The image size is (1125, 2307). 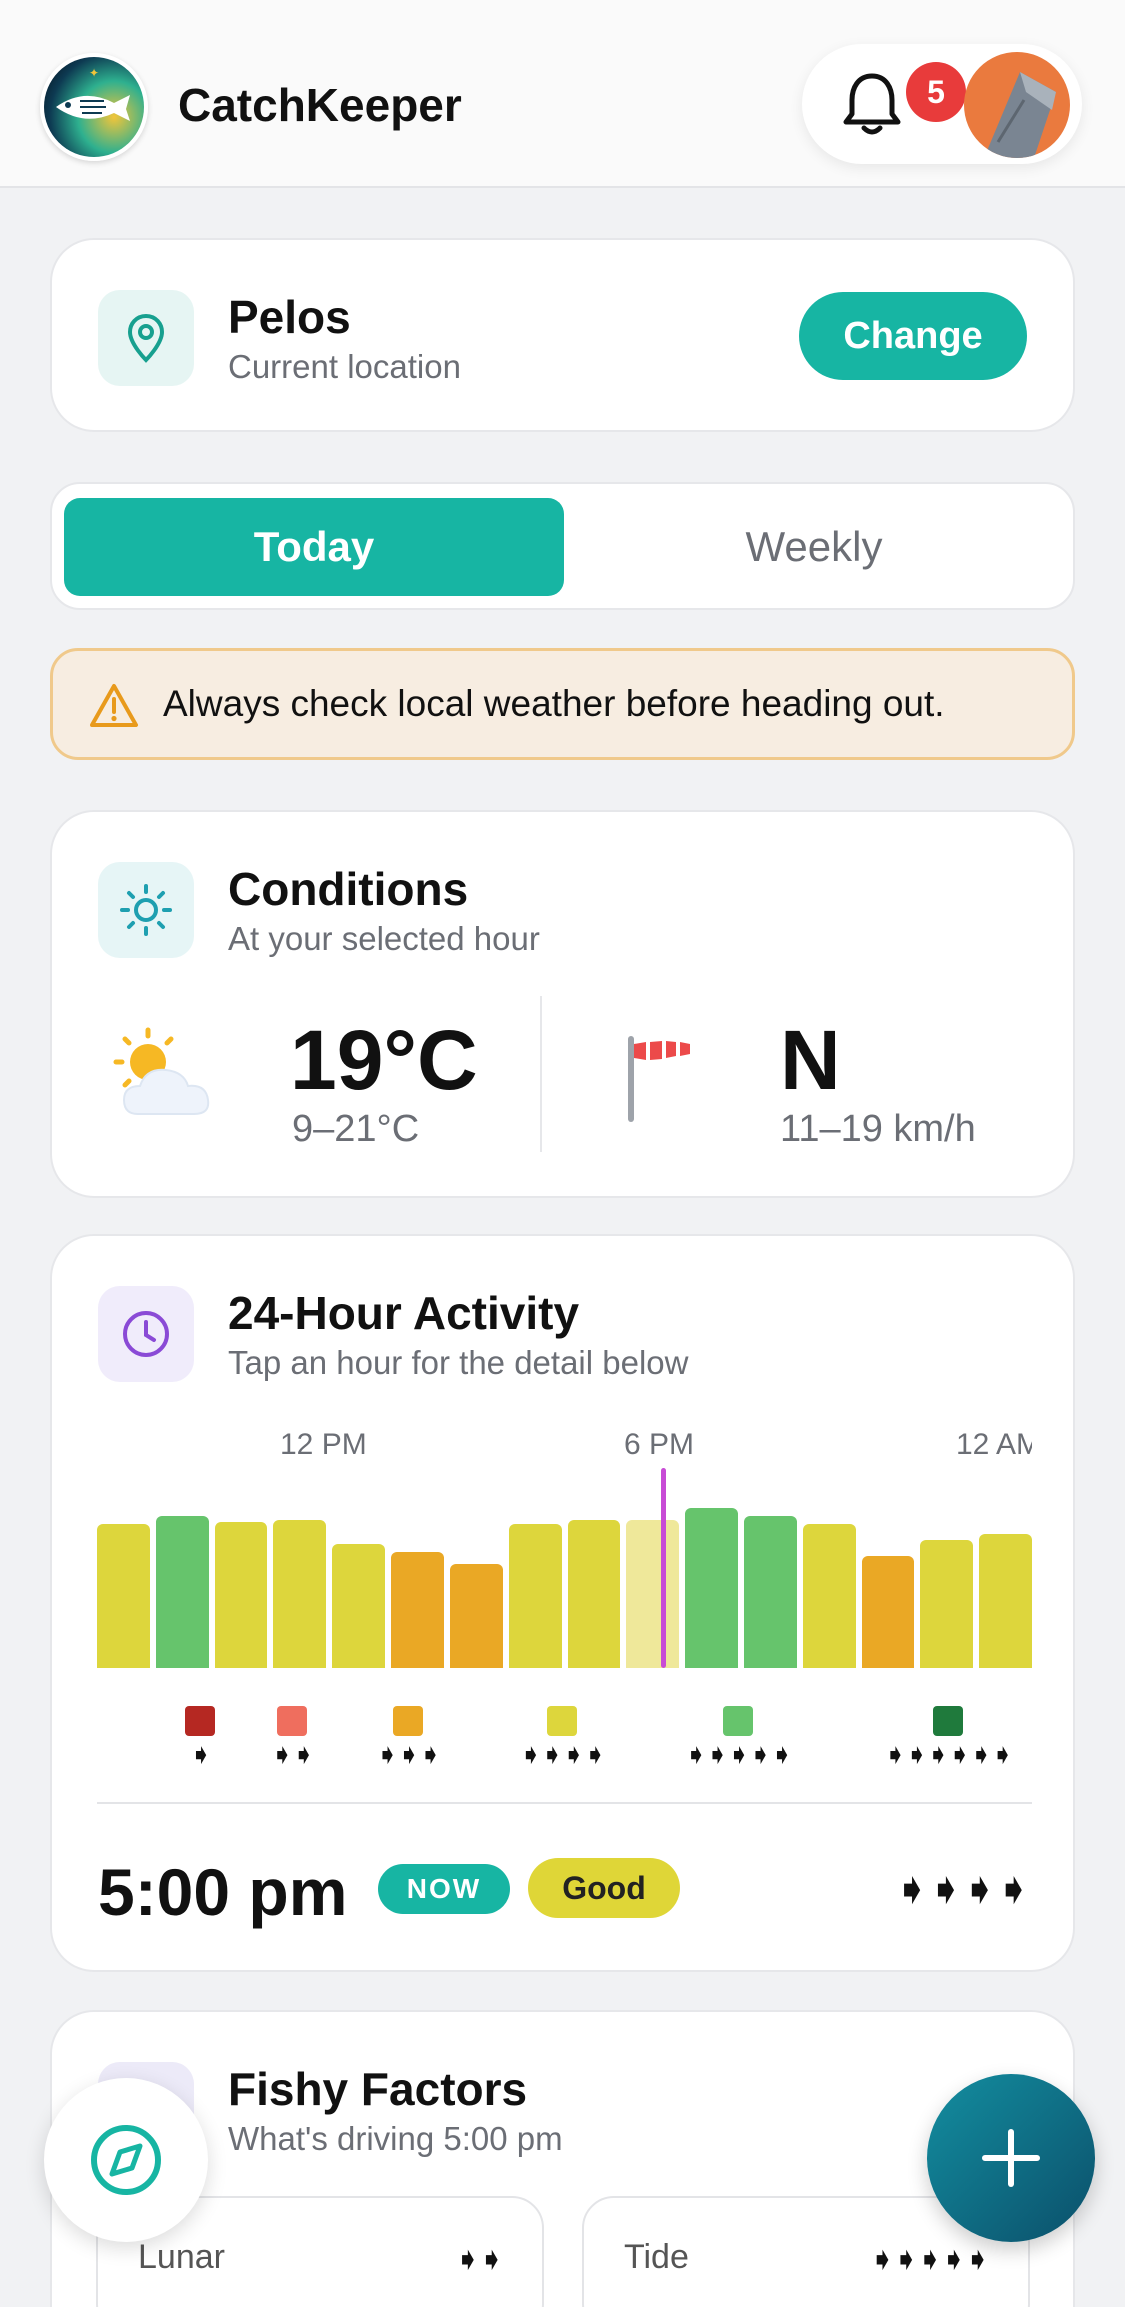 What do you see at coordinates (314, 547) in the screenshot?
I see `tab-today: Today` at bounding box center [314, 547].